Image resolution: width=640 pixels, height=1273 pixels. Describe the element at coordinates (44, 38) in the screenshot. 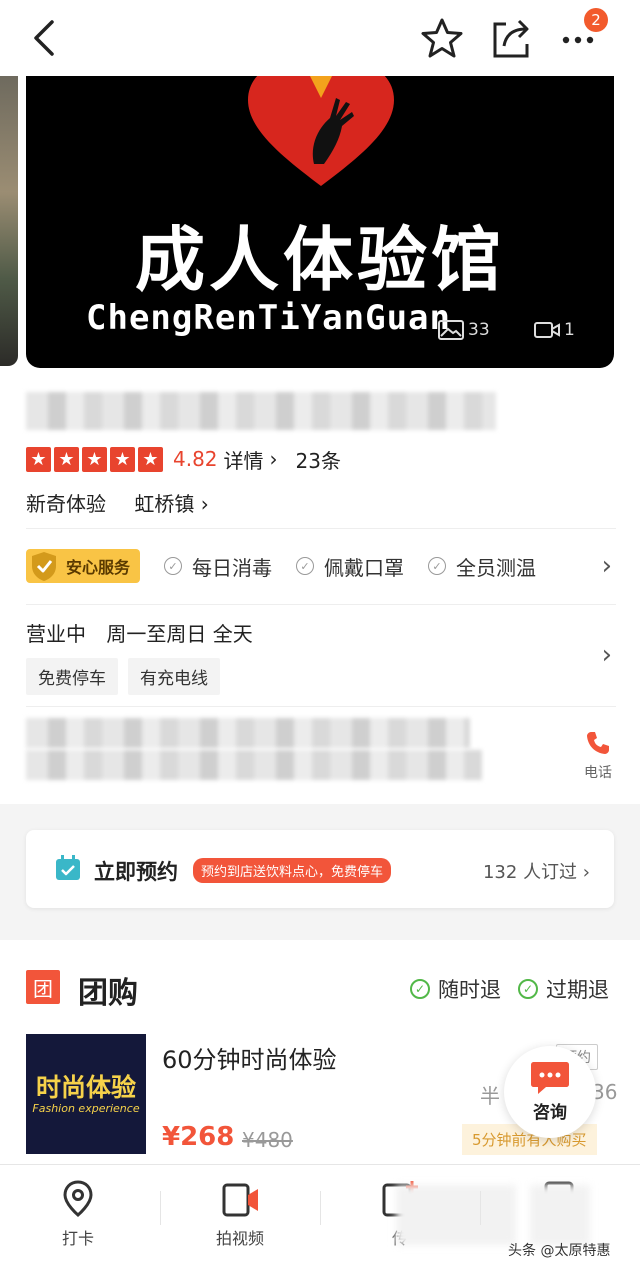

I see `back-icon` at that location.